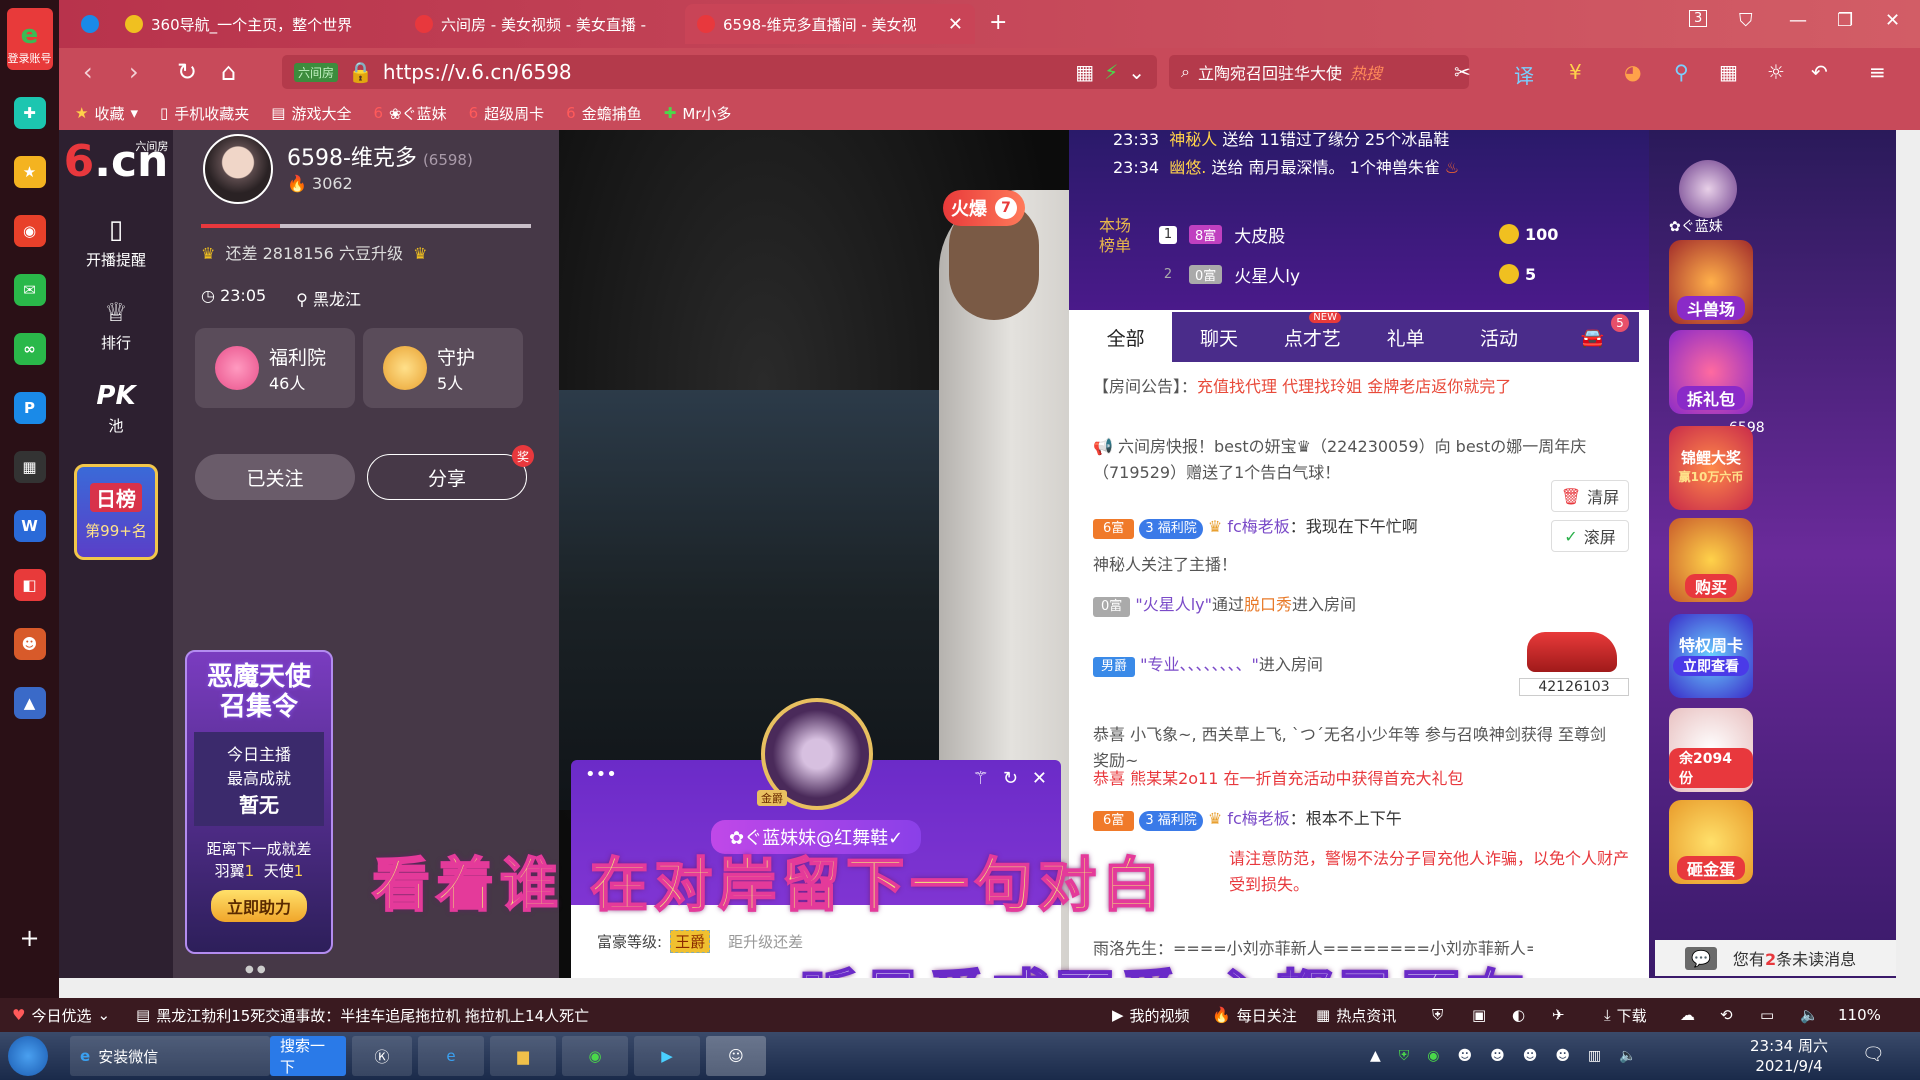 Image resolution: width=1920 pixels, height=1080 pixels. What do you see at coordinates (1173, 604) in the screenshot?
I see `chat-user: "火星人ly"` at bounding box center [1173, 604].